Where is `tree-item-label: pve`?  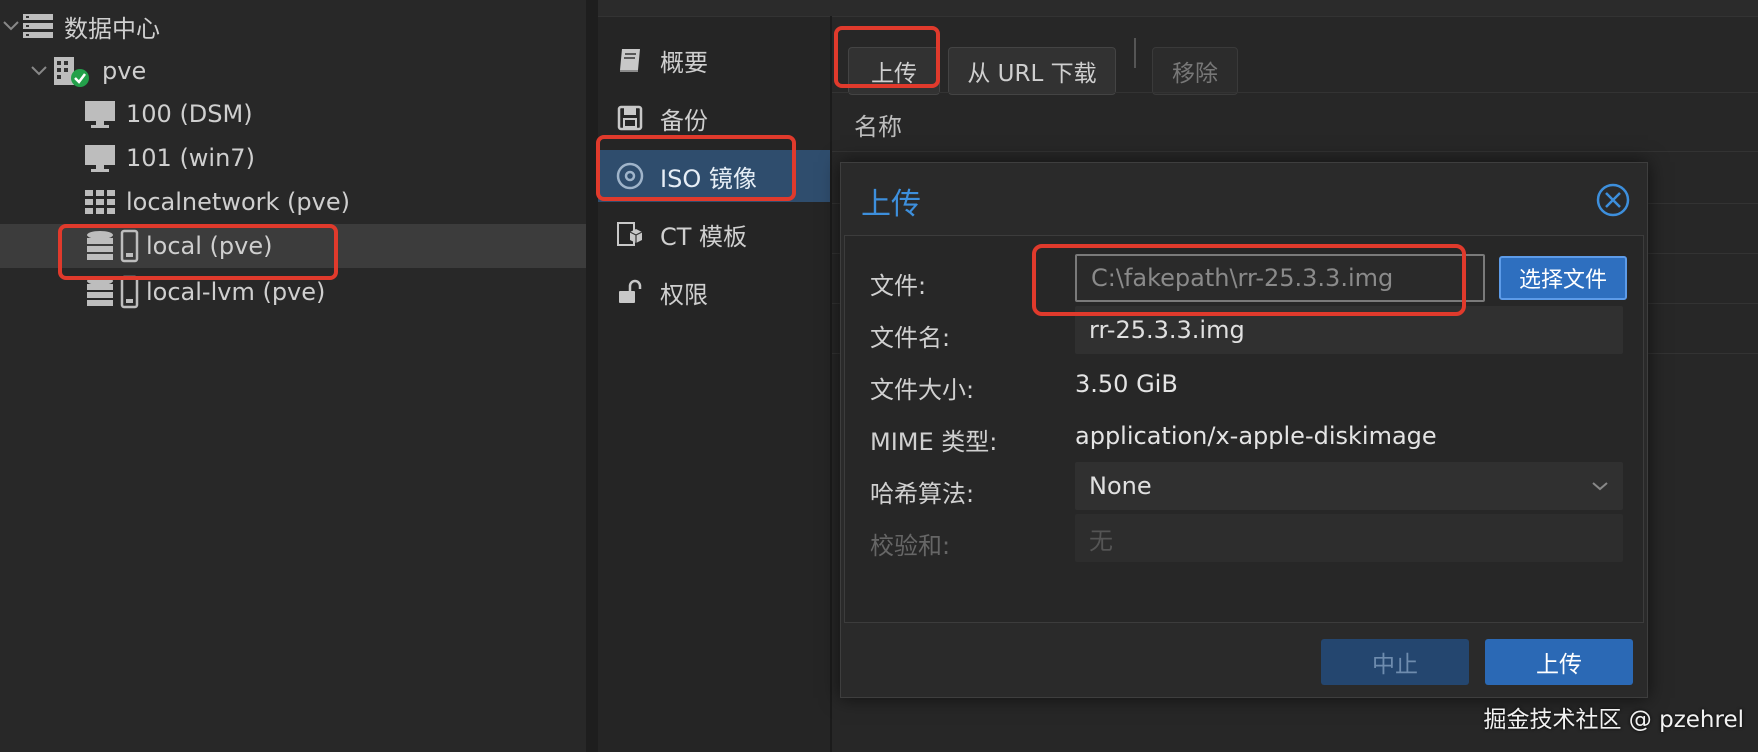 tree-item-label: pve is located at coordinates (124, 71).